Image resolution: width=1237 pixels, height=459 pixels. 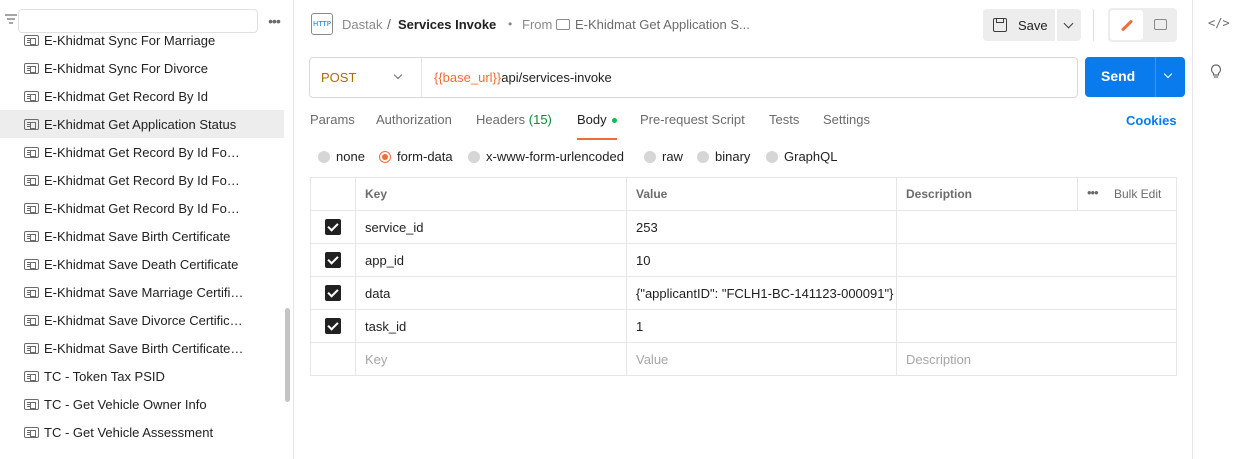 What do you see at coordinates (556, 77) in the screenshot?
I see `url-path: api/services-invoke` at bounding box center [556, 77].